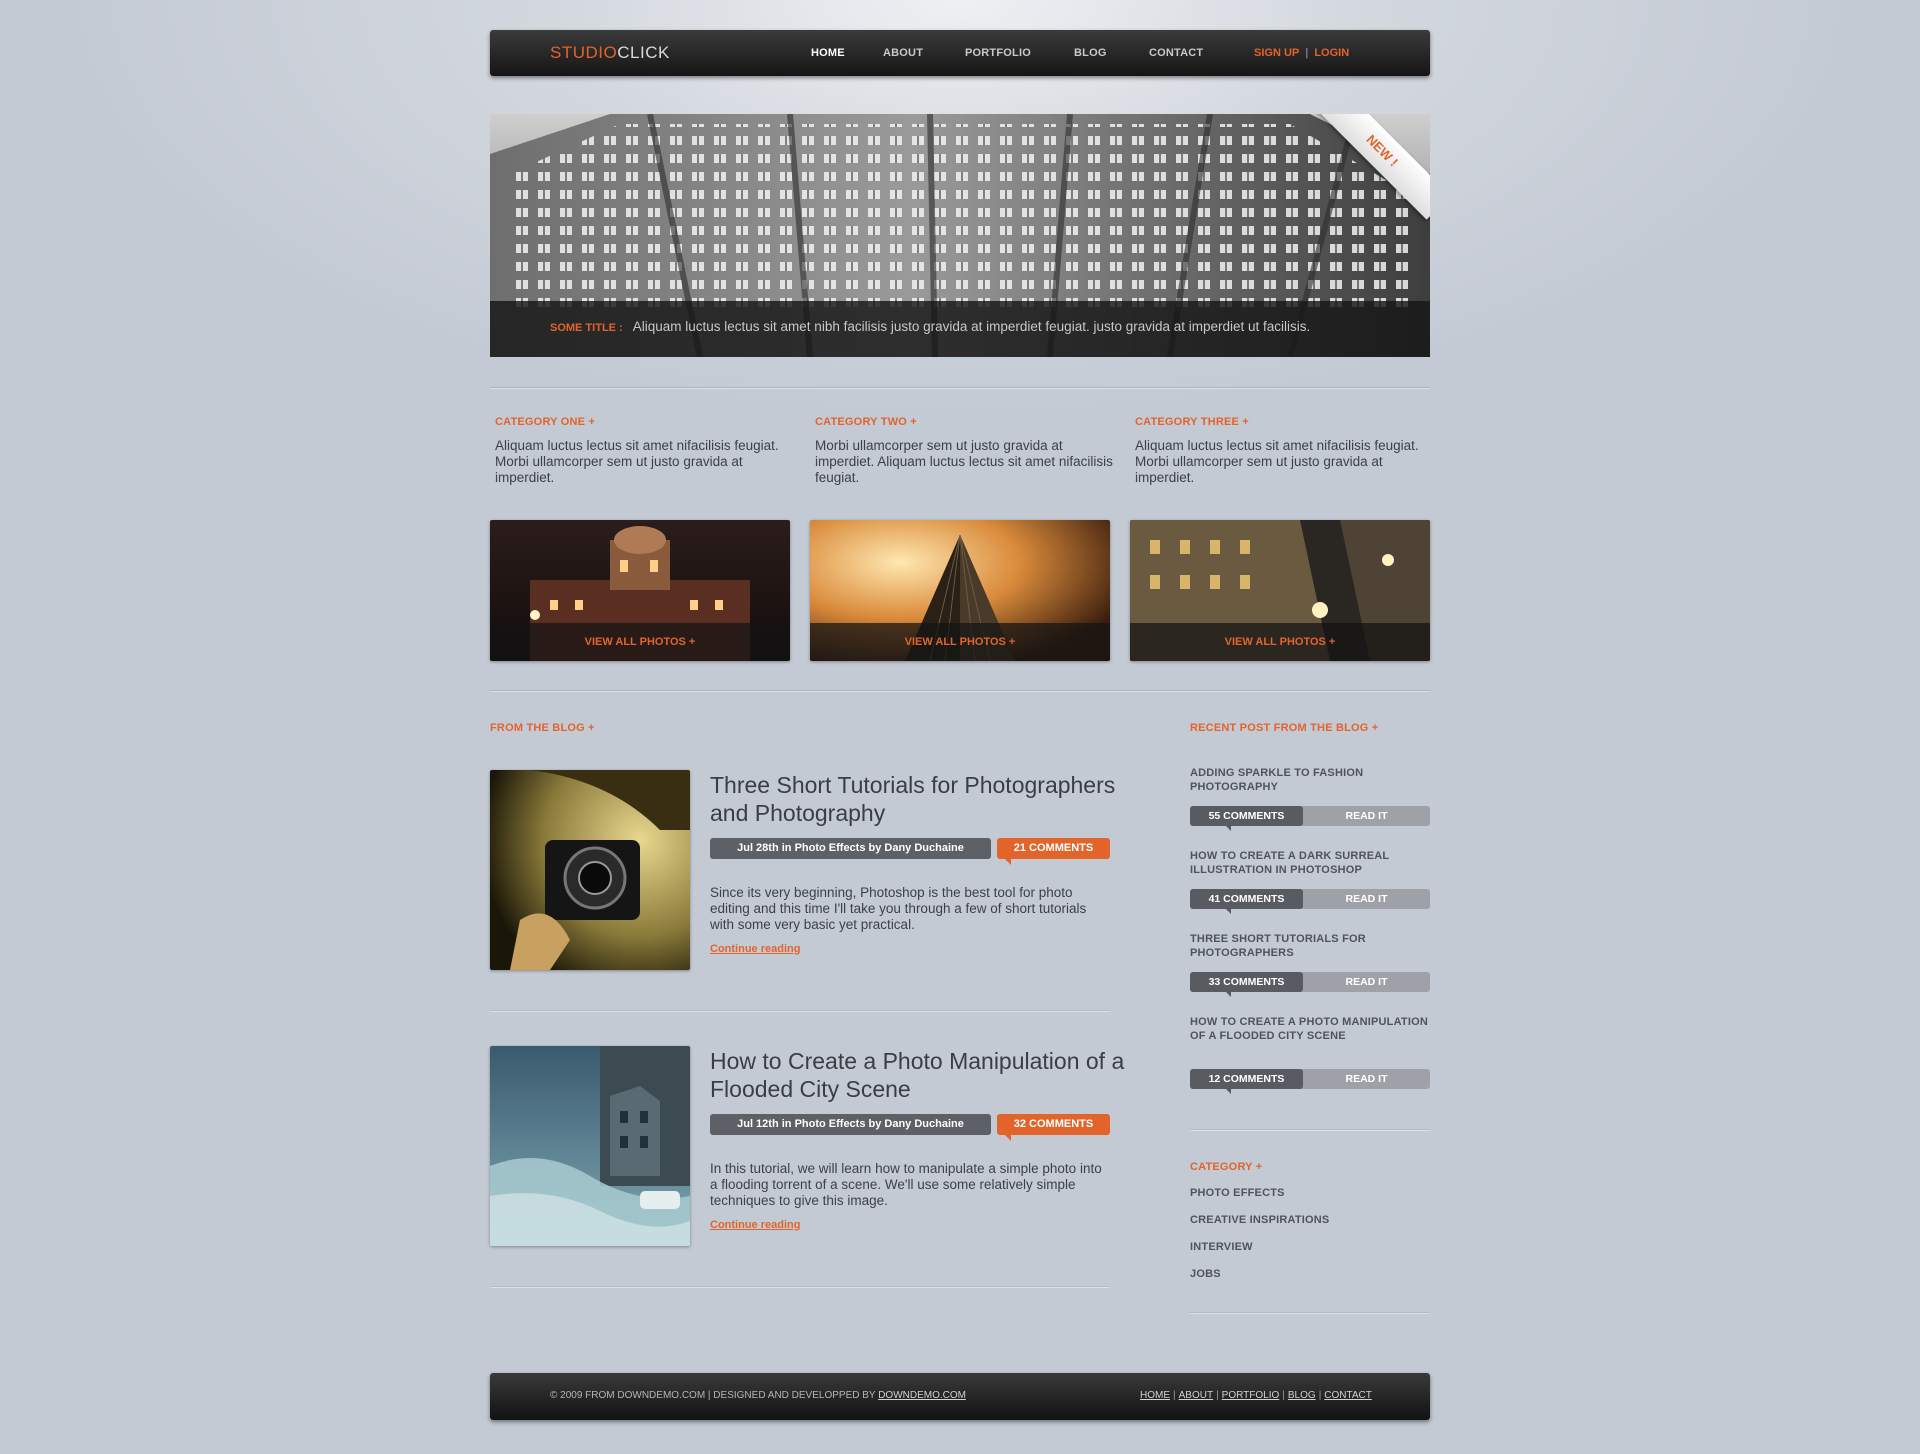 This screenshot has height=1454, width=1920. Describe the element at coordinates (1246, 1081) in the screenshot. I see `recent-post-comments: 12 COMMENTS` at that location.